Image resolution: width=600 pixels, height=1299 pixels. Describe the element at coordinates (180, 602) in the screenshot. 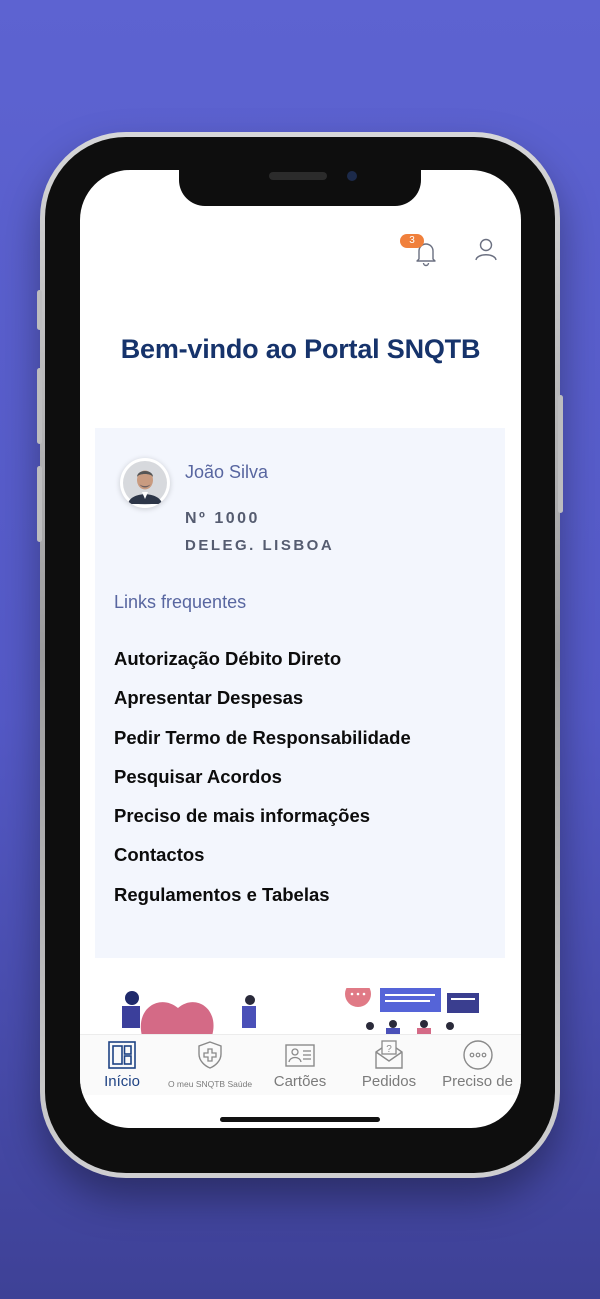

I see `links-heading: Links frequentes` at that location.